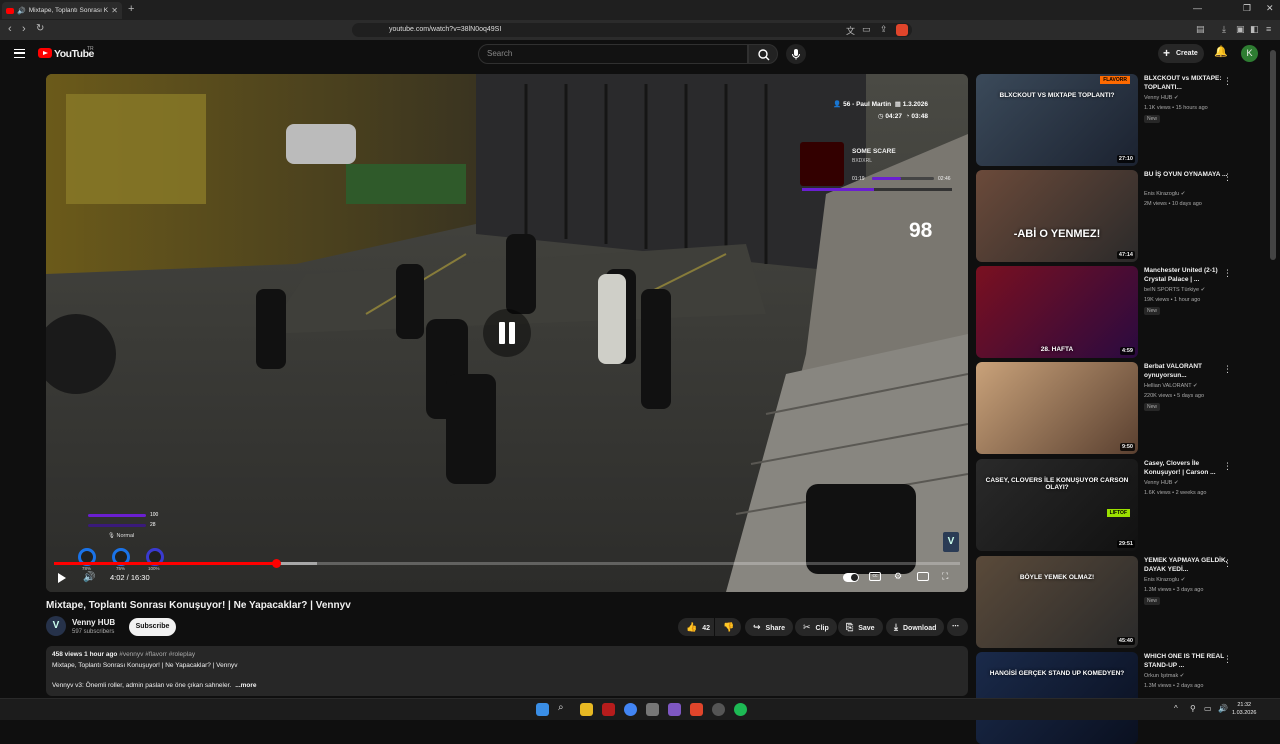  I want to click on channel-watermark-icon: V, so click(951, 542).